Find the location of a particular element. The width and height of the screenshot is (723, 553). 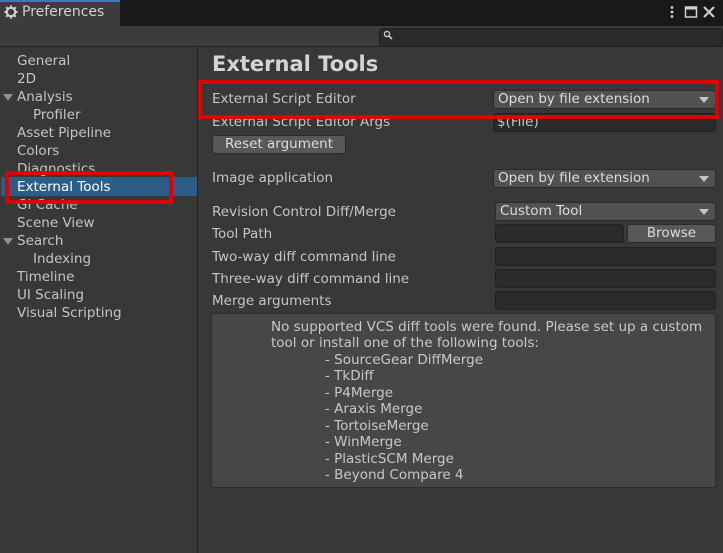

merge-arguments-field is located at coordinates (605, 300).